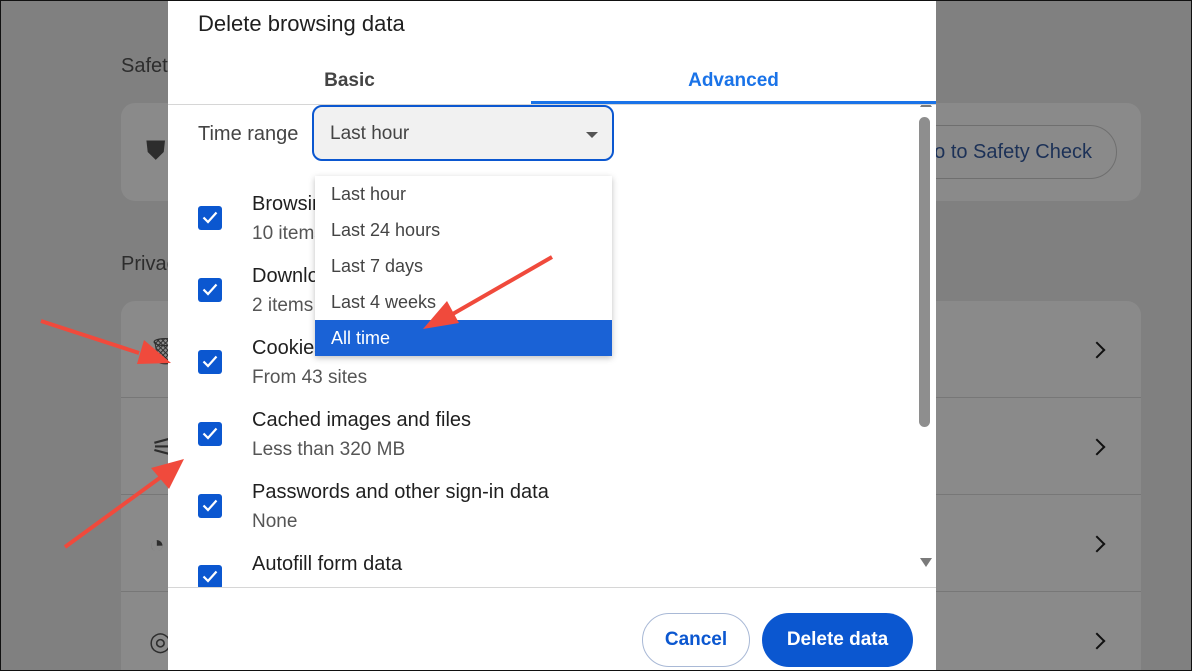 The height and width of the screenshot is (671, 1192). I want to click on annotation-arrow-to-cache, so click(123, 504).